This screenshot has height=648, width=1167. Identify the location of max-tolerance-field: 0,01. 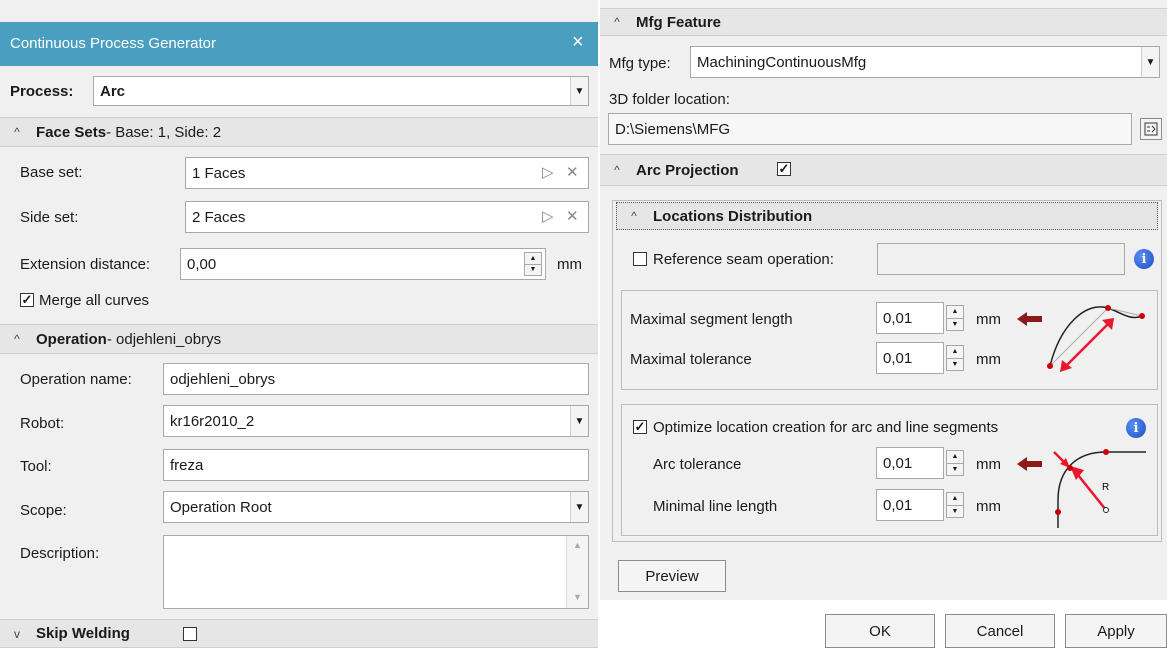
(910, 358).